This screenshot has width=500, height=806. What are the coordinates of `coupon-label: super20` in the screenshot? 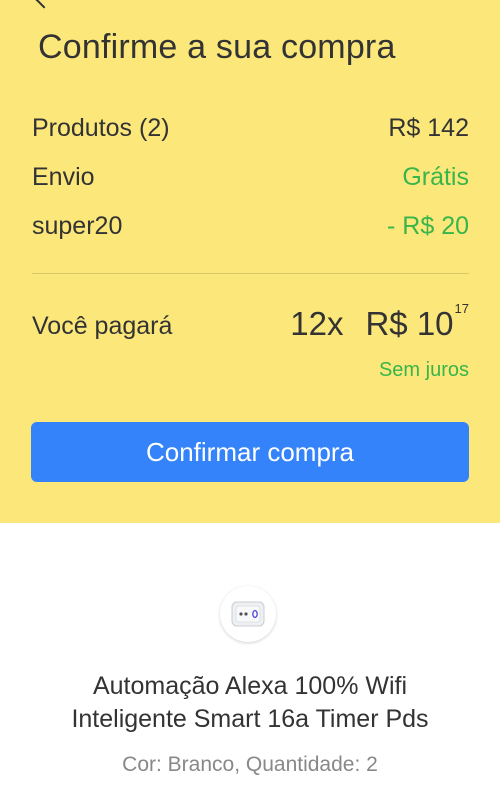 It's located at (77, 226).